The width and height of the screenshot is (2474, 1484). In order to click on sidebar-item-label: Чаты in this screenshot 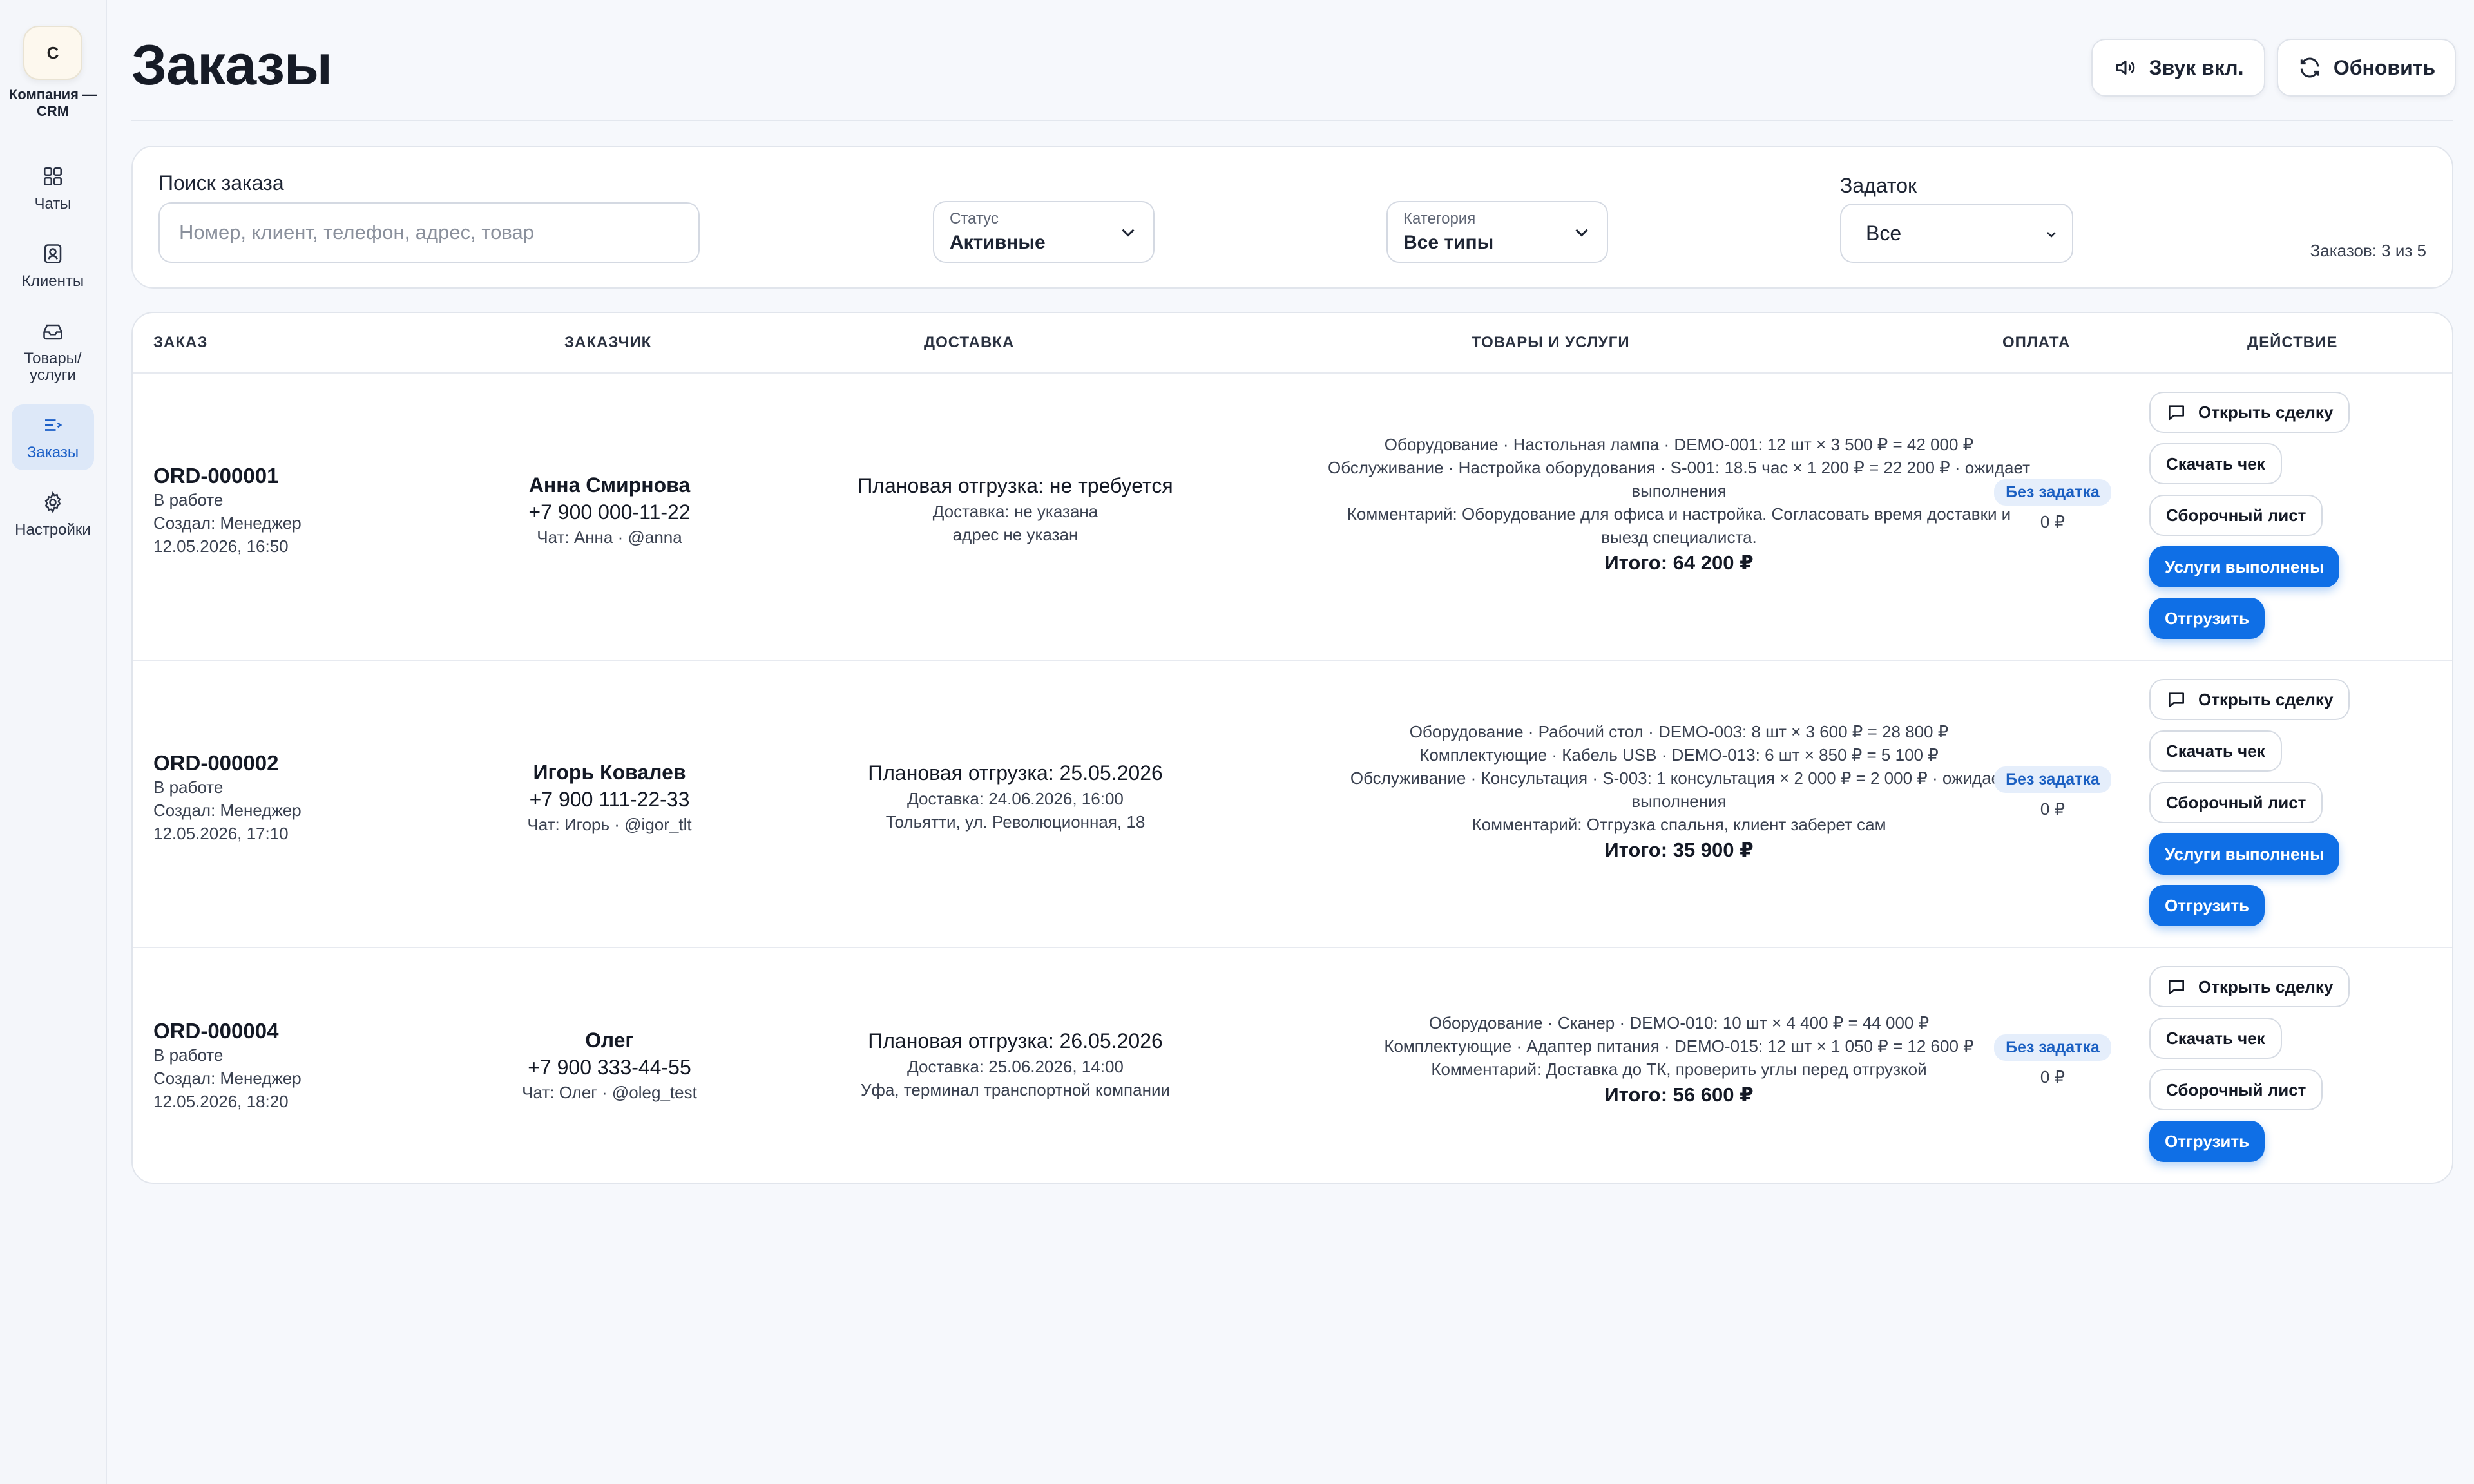, I will do `click(53, 204)`.